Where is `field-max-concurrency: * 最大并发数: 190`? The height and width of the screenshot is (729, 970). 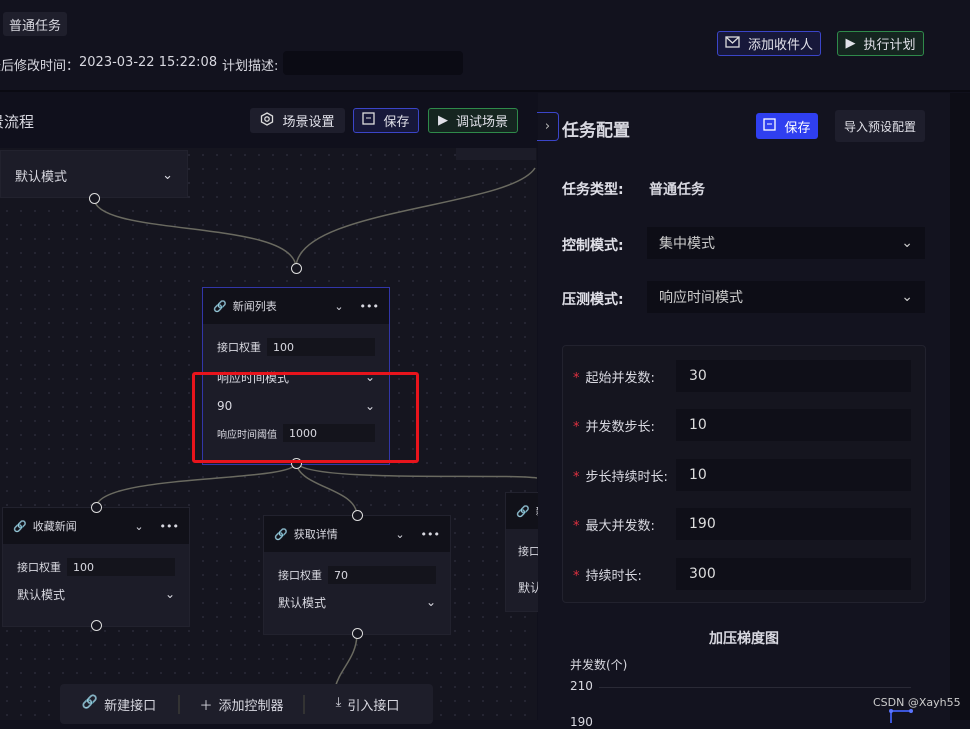
field-max-concurrency: * 最大并发数: 190 is located at coordinates (743, 524).